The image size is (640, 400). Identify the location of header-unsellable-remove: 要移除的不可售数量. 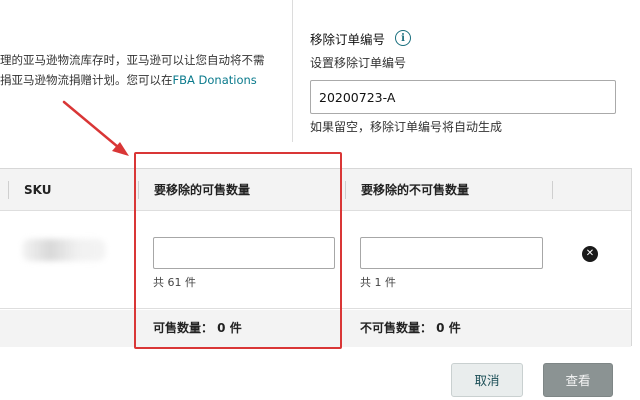
(415, 190).